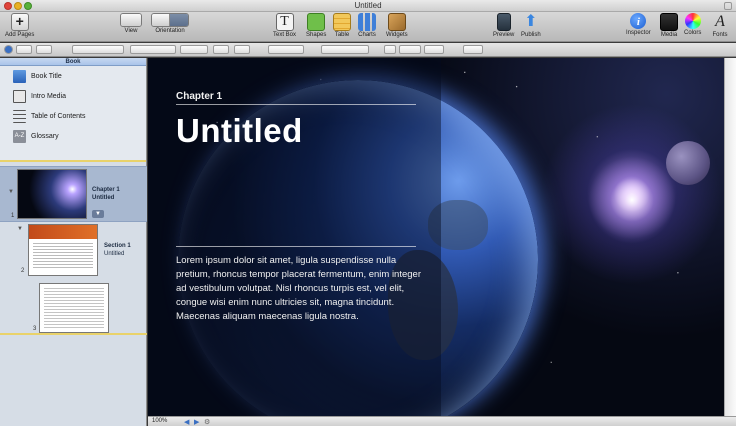 The width and height of the screenshot is (736, 426). Describe the element at coordinates (20, 35) in the screenshot. I see `add-pages-label: Add Pages` at that location.